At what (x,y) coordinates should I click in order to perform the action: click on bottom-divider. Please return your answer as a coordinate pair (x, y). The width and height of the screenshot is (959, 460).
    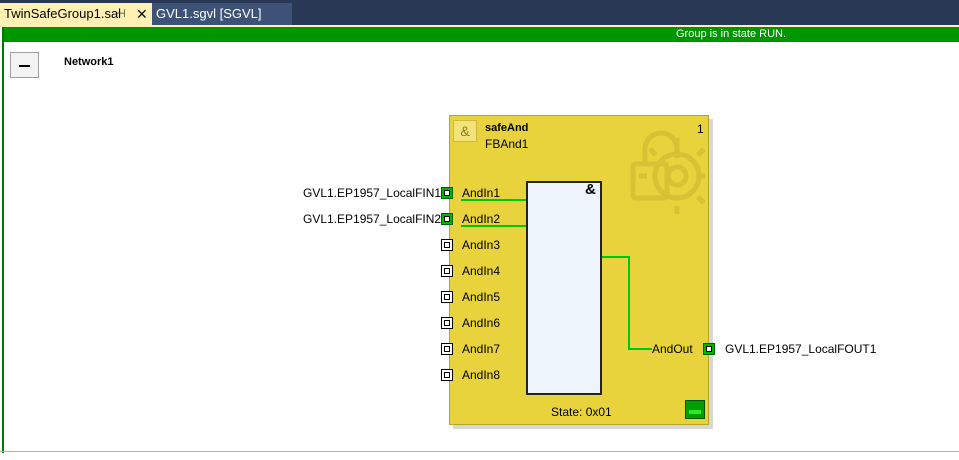
    Looking at the image, I should click on (479, 451).